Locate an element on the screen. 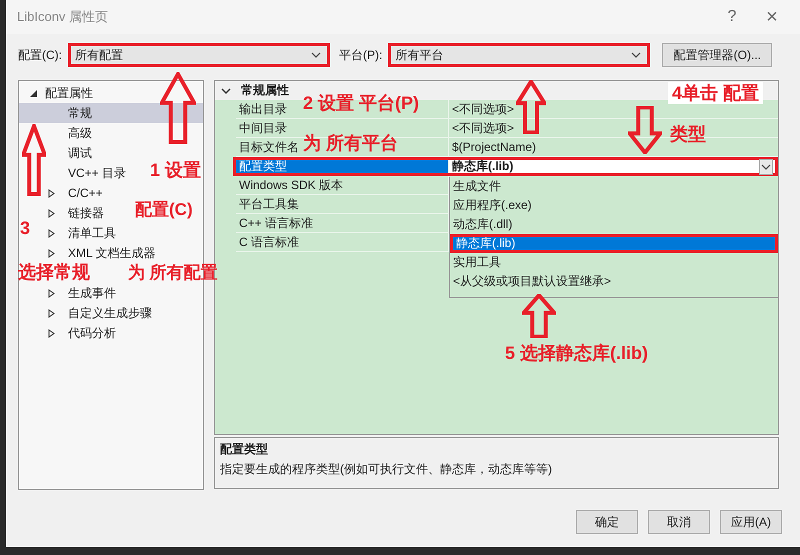  tree-item: 清单工具 is located at coordinates (82, 233).